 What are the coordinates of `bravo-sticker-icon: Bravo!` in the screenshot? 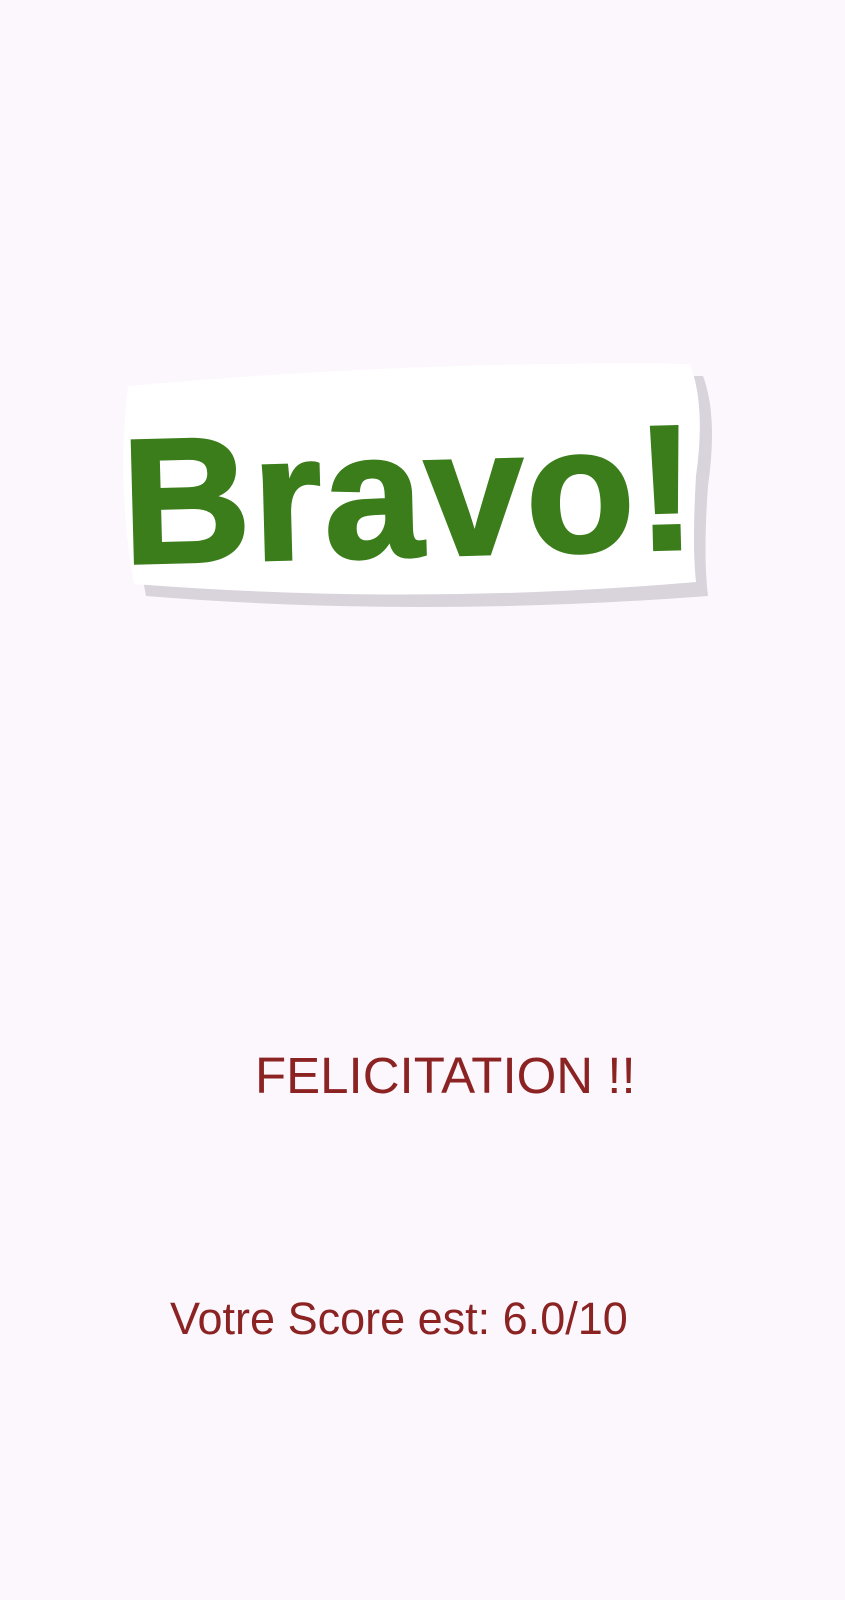 It's located at (418, 491).